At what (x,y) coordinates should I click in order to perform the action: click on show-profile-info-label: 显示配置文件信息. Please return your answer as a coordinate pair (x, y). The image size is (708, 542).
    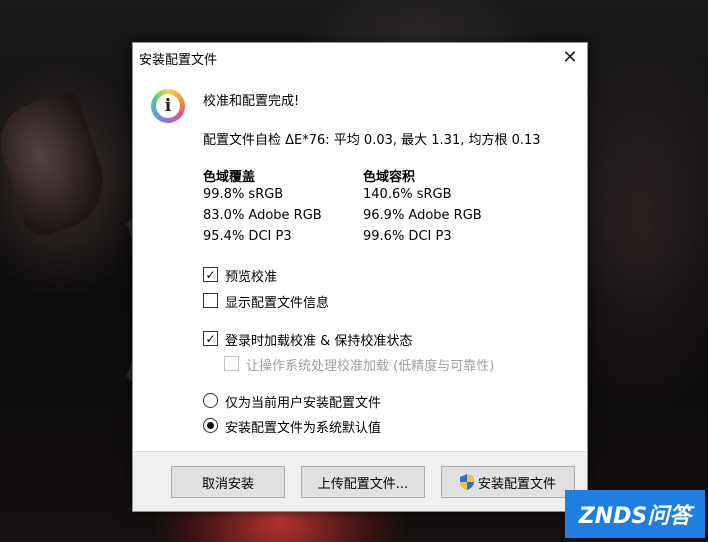
    Looking at the image, I should click on (277, 303).